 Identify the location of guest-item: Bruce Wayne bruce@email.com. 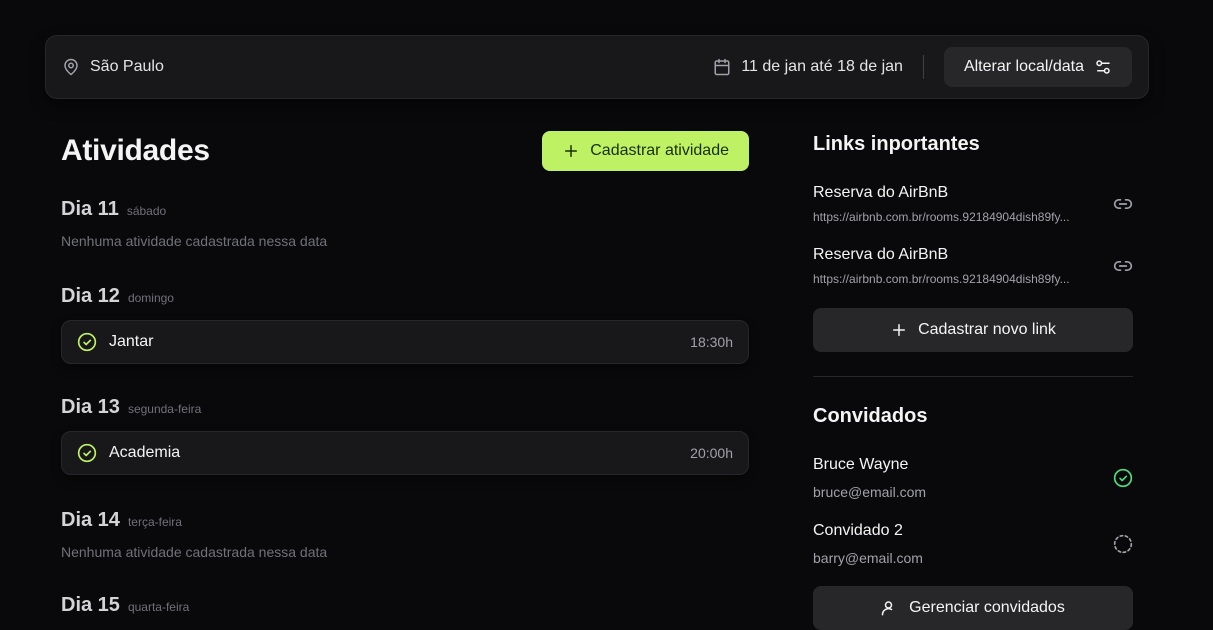
(973, 478).